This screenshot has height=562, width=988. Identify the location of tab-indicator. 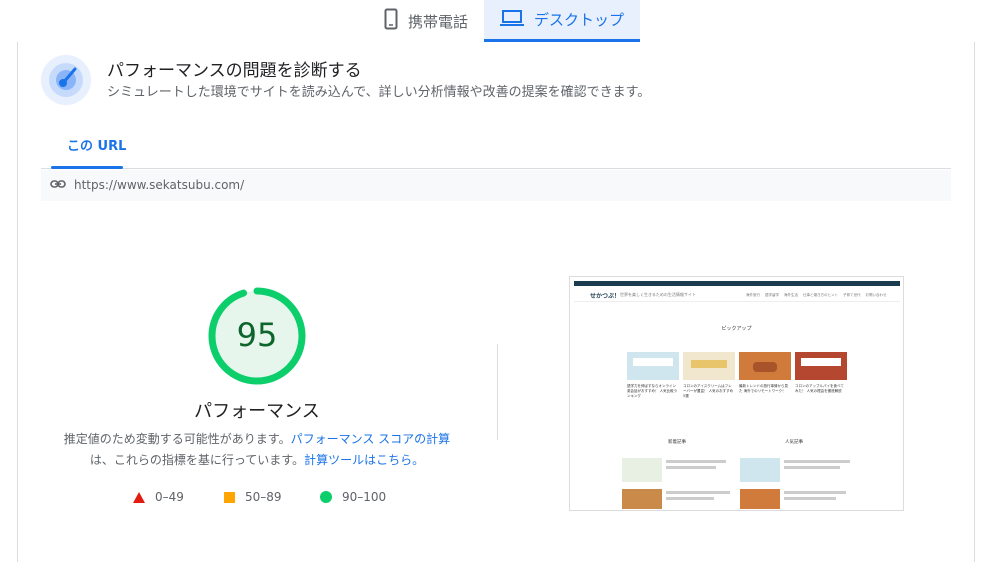
(87, 167).